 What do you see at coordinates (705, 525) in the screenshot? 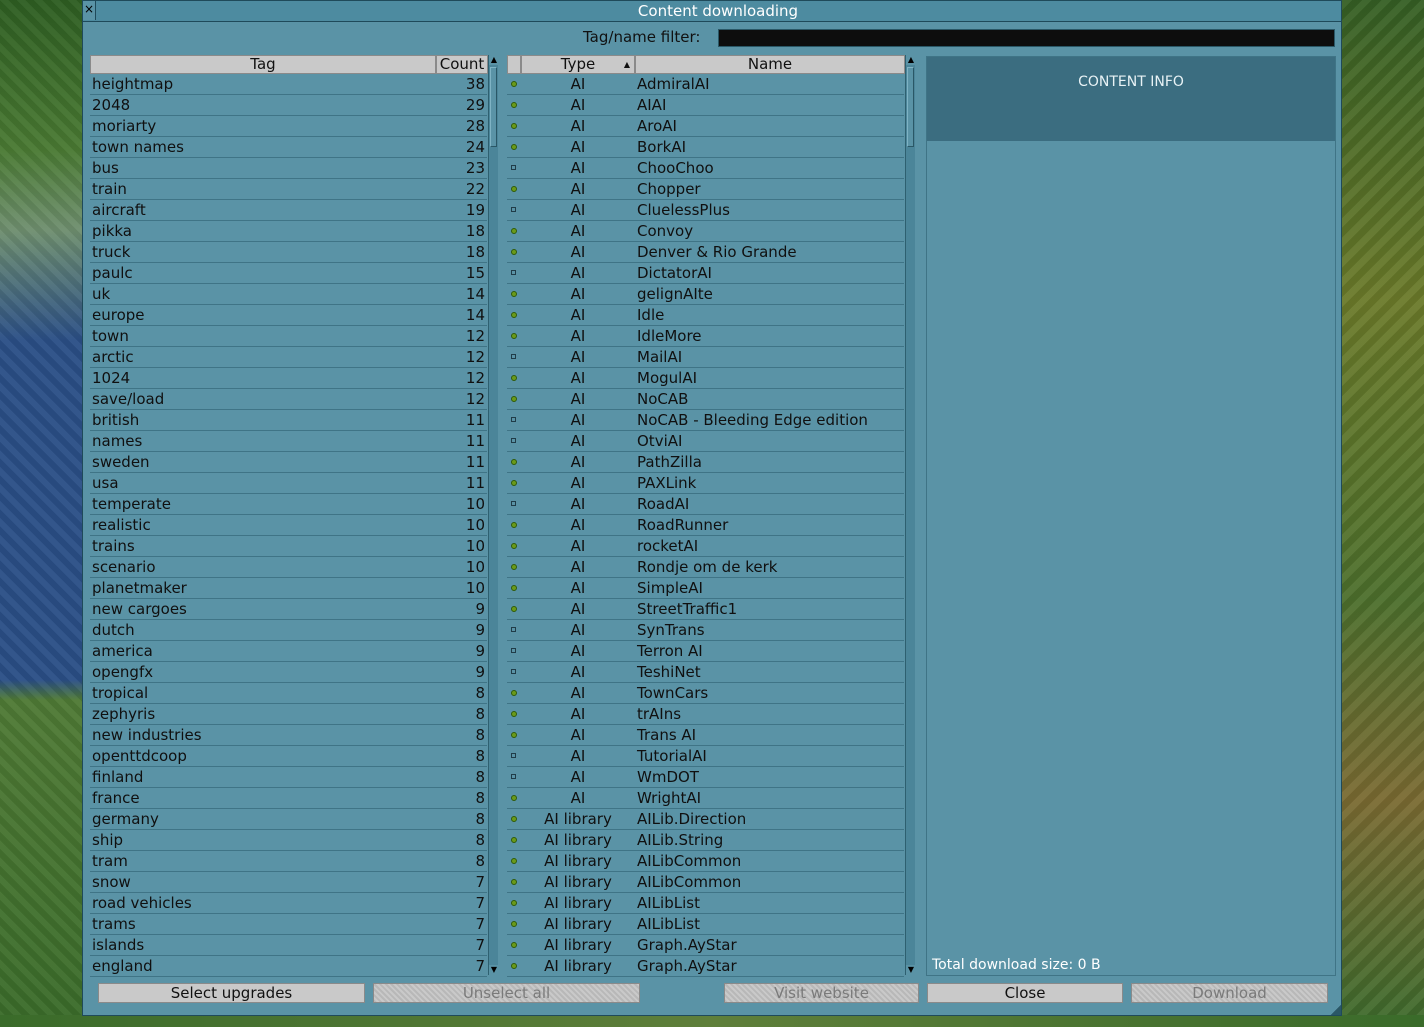
I see `content-row: AI RoadRunner` at bounding box center [705, 525].